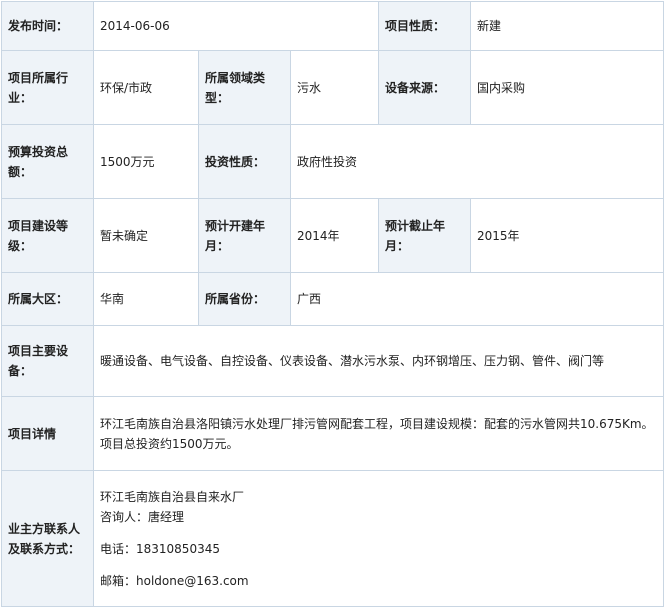  I want to click on end-year-value: 2015年, so click(567, 235).